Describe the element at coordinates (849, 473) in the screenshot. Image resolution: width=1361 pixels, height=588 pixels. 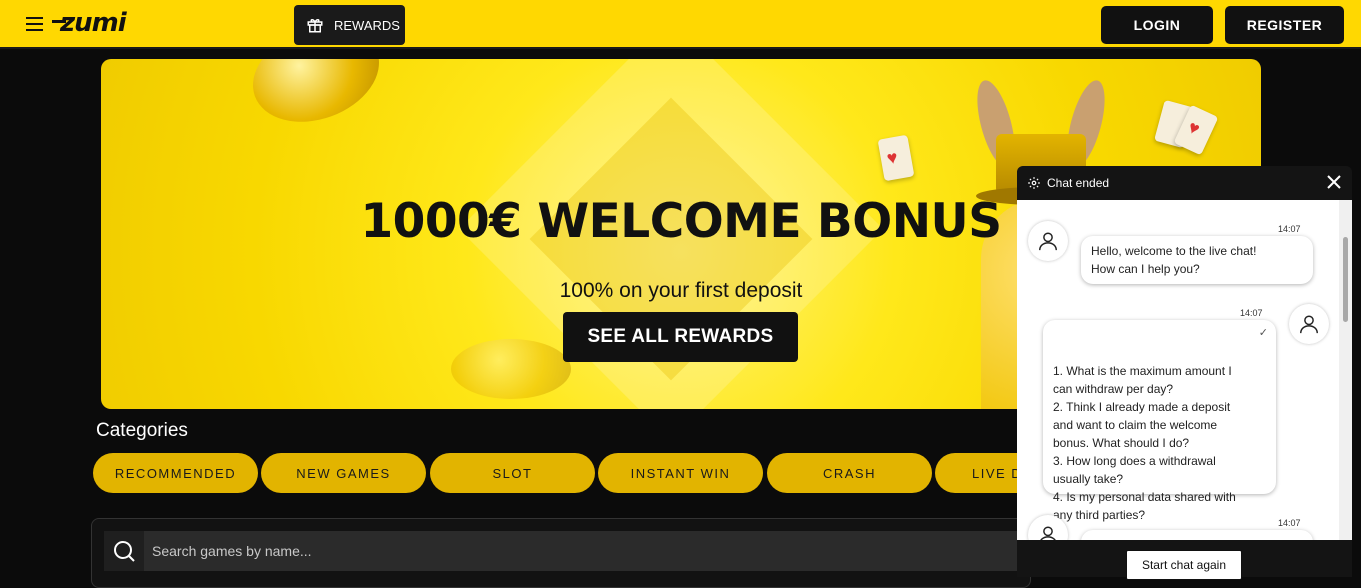
I see `category-crash: CRASH` at that location.